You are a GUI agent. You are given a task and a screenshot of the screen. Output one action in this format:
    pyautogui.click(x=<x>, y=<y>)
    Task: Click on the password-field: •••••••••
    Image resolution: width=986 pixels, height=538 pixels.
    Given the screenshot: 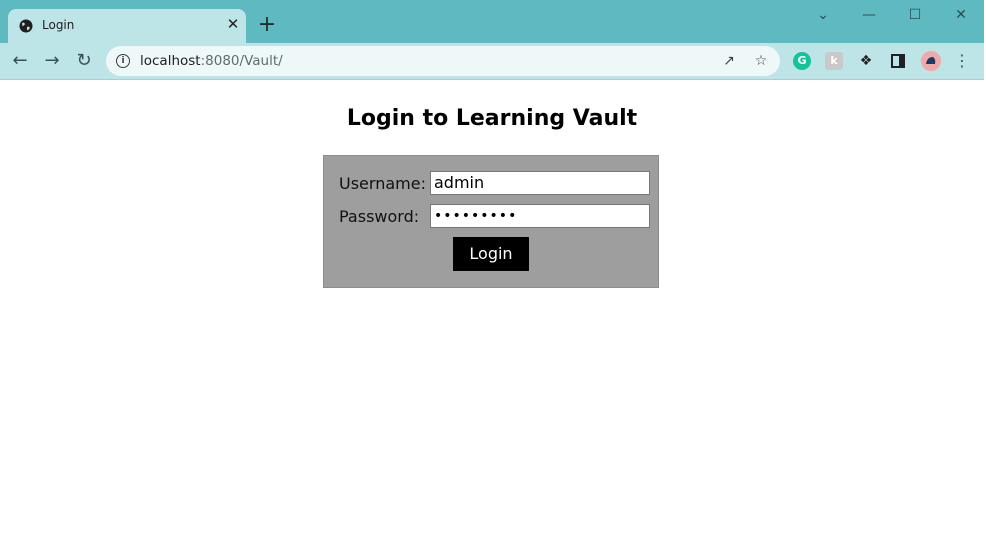 What is the action you would take?
    pyautogui.click(x=540, y=216)
    